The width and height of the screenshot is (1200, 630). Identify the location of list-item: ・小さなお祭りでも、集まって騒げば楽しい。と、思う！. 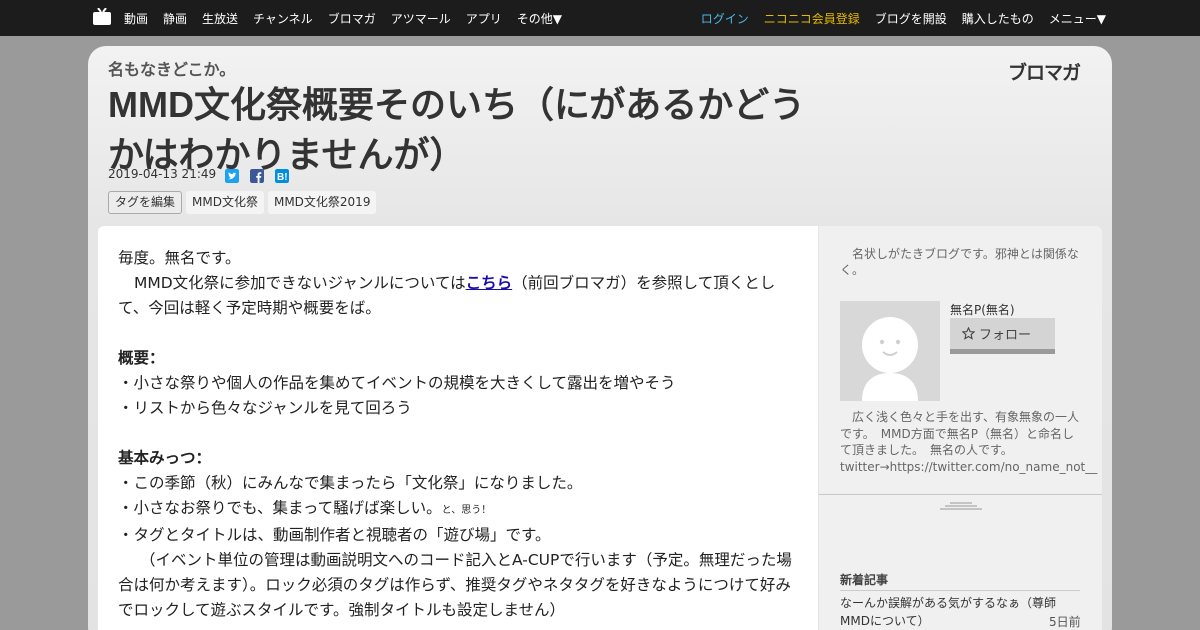
(458, 509).